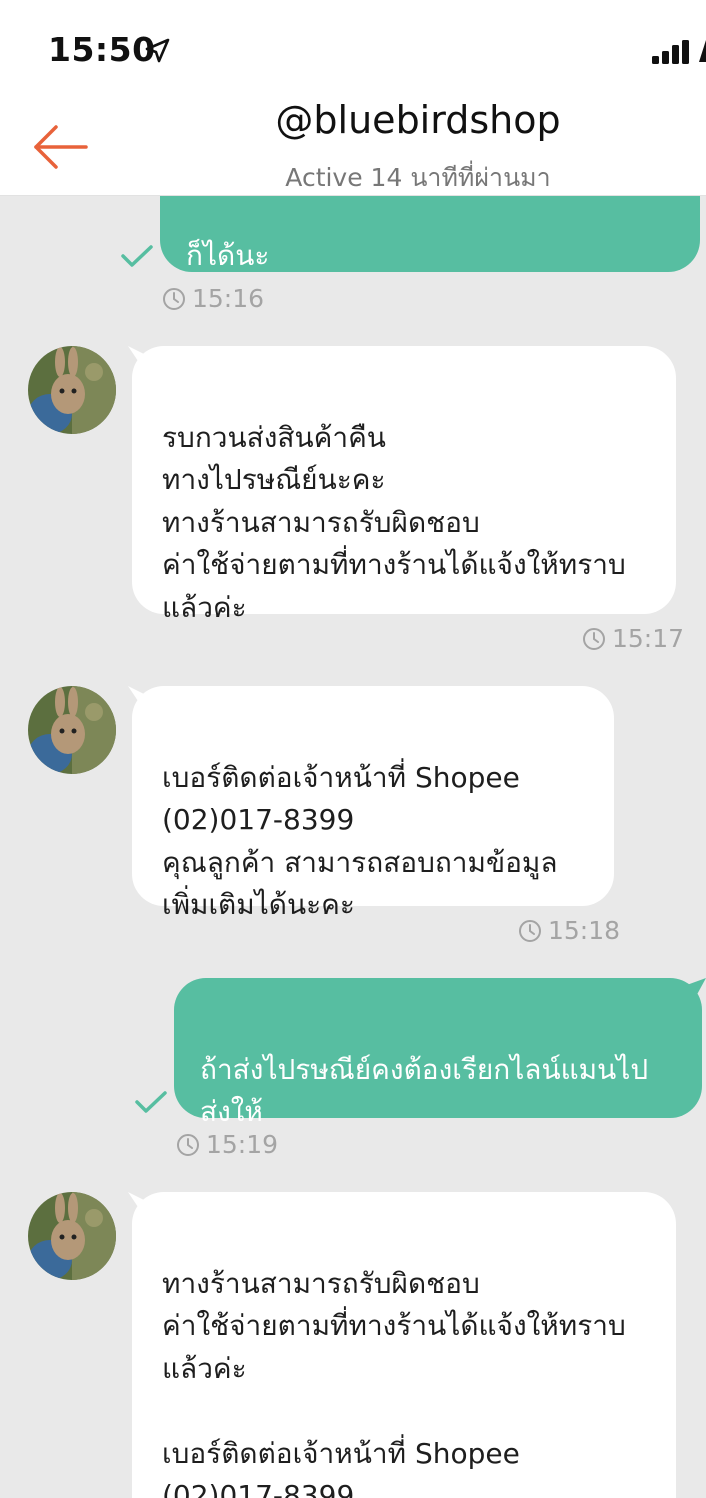 This screenshot has height=1498, width=706. I want to click on chat-status-subtitle: Active 14 นาทีที่ผ่านมา, so click(418, 177).